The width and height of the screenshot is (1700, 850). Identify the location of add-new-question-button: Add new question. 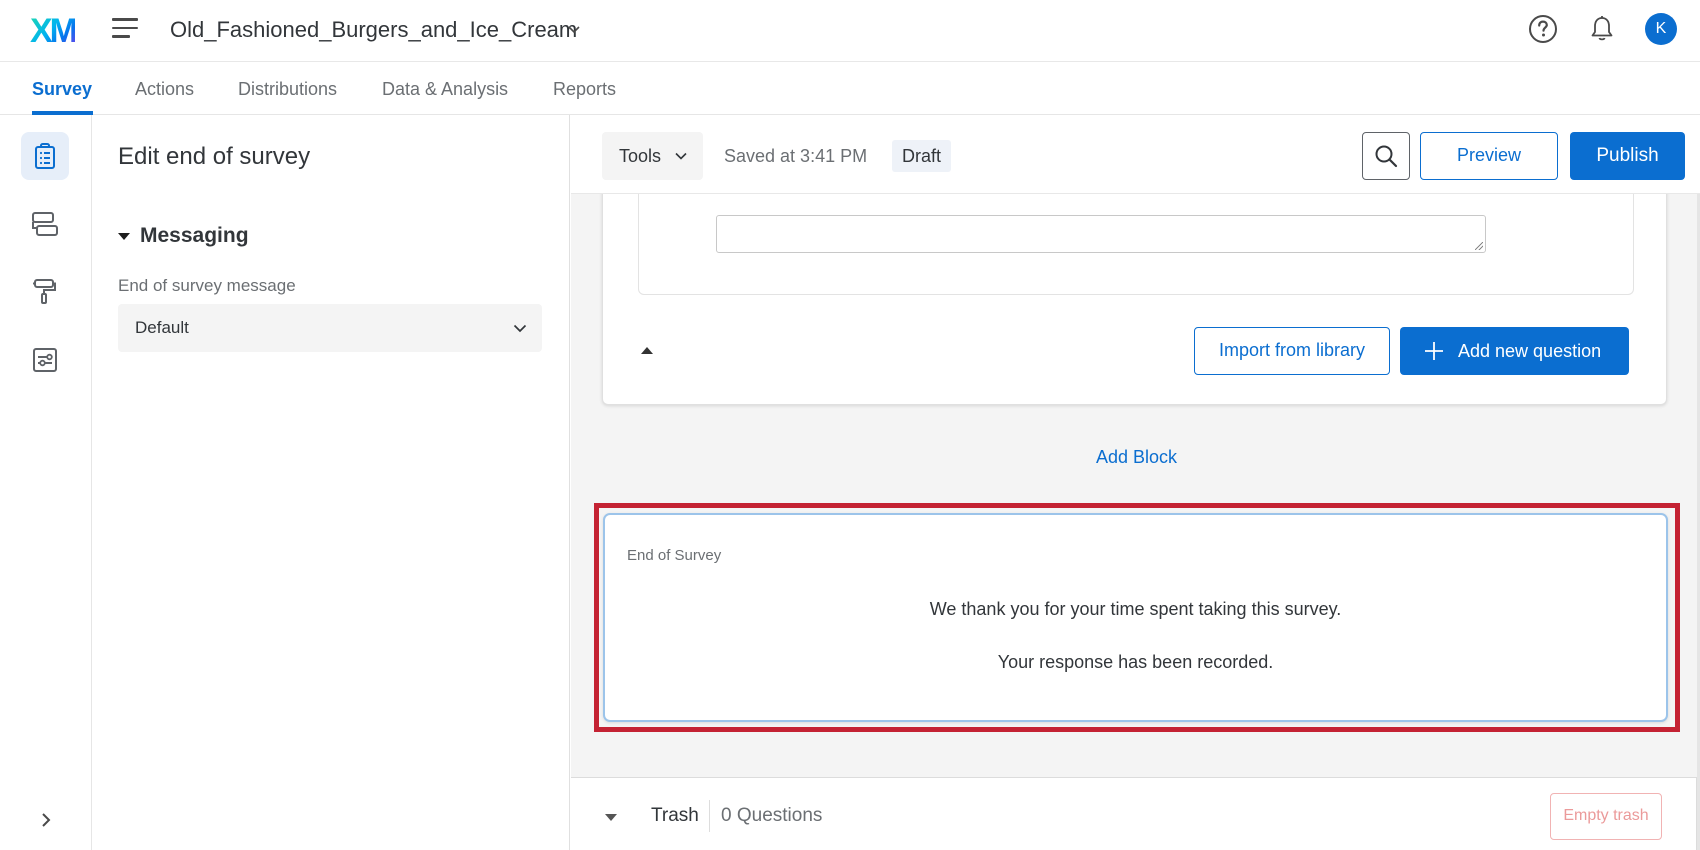
(1514, 351).